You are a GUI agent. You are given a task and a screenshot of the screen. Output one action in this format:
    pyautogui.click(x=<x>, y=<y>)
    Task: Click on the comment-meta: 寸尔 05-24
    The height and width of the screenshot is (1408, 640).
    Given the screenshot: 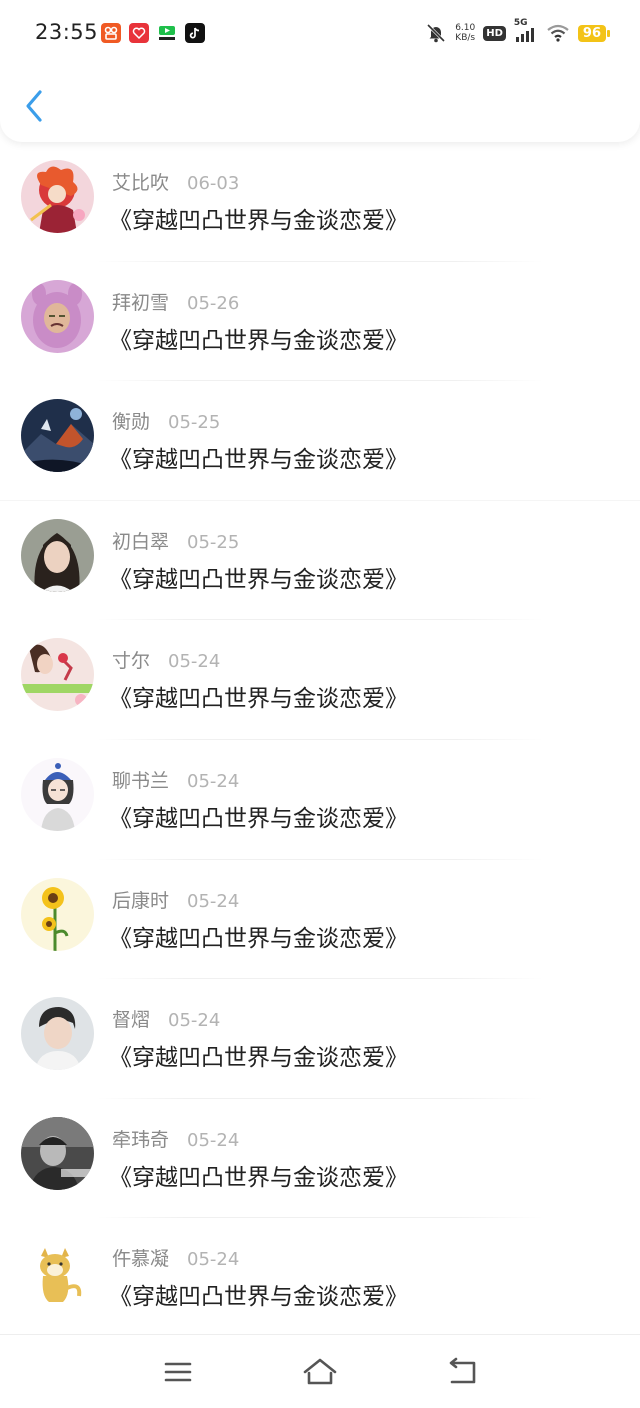 What is the action you would take?
    pyautogui.click(x=166, y=659)
    